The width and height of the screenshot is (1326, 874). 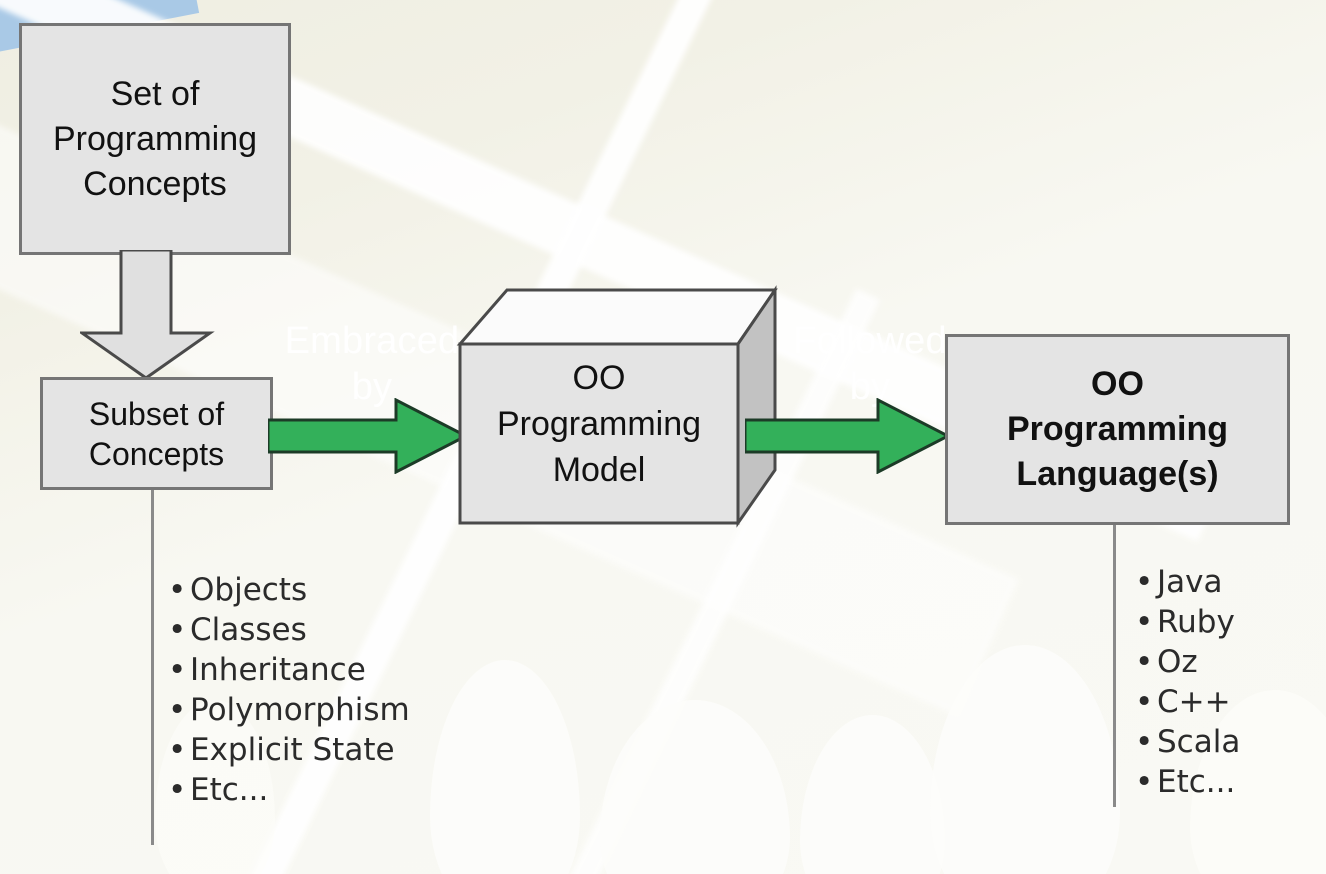 What do you see at coordinates (156, 433) in the screenshot?
I see `node-subset-of-concepts: Subset of Concepts` at bounding box center [156, 433].